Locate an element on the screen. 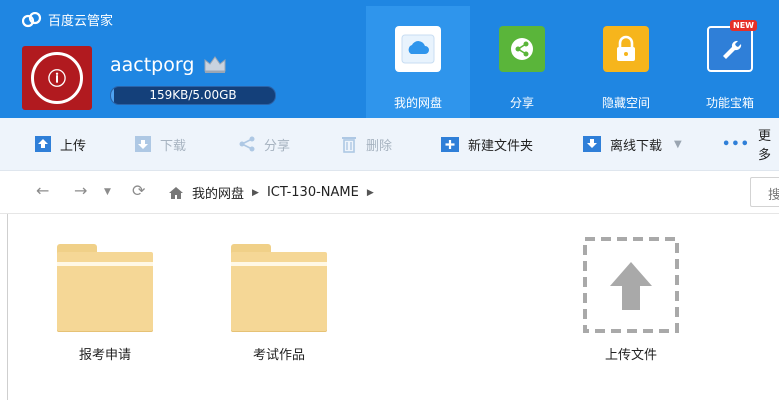 The width and height of the screenshot is (779, 400). more-label: 更多 is located at coordinates (764, 146).